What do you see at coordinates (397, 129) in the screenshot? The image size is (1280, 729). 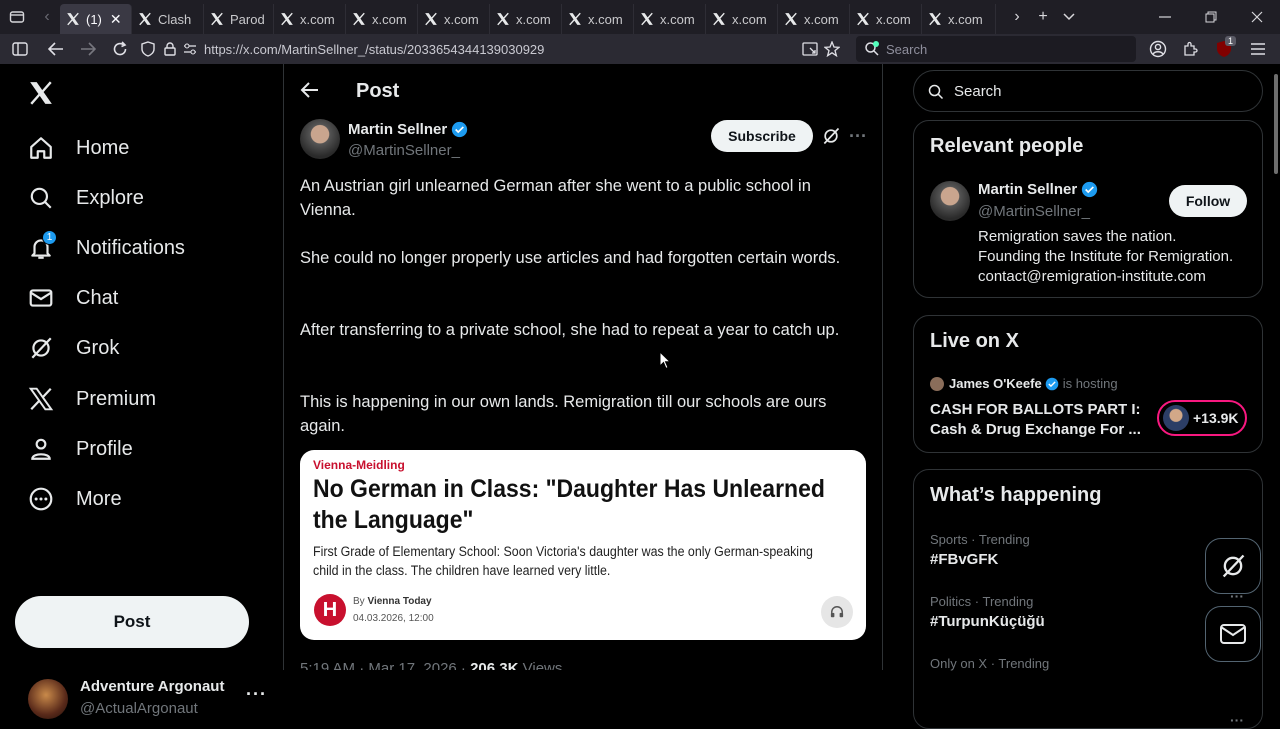 I see `author-name: Martin Sellner` at bounding box center [397, 129].